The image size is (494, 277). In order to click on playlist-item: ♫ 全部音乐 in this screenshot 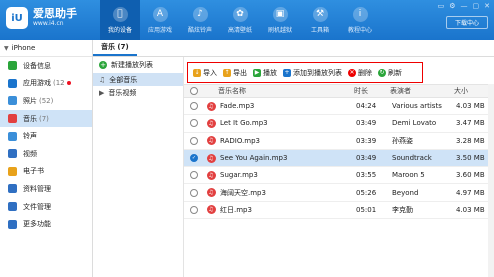, I will do `click(138, 79)`.